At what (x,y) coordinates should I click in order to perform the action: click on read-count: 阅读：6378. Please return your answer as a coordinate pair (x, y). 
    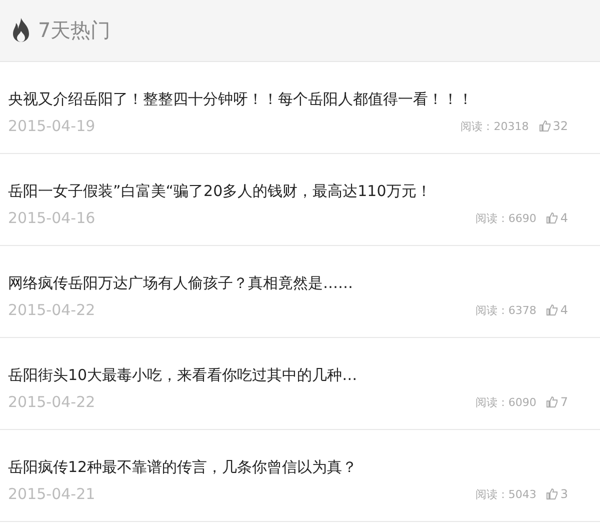
    Looking at the image, I should click on (505, 310).